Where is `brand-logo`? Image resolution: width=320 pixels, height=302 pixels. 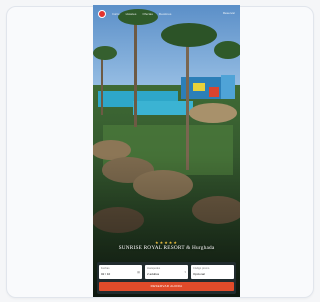 brand-logo is located at coordinates (102, 13).